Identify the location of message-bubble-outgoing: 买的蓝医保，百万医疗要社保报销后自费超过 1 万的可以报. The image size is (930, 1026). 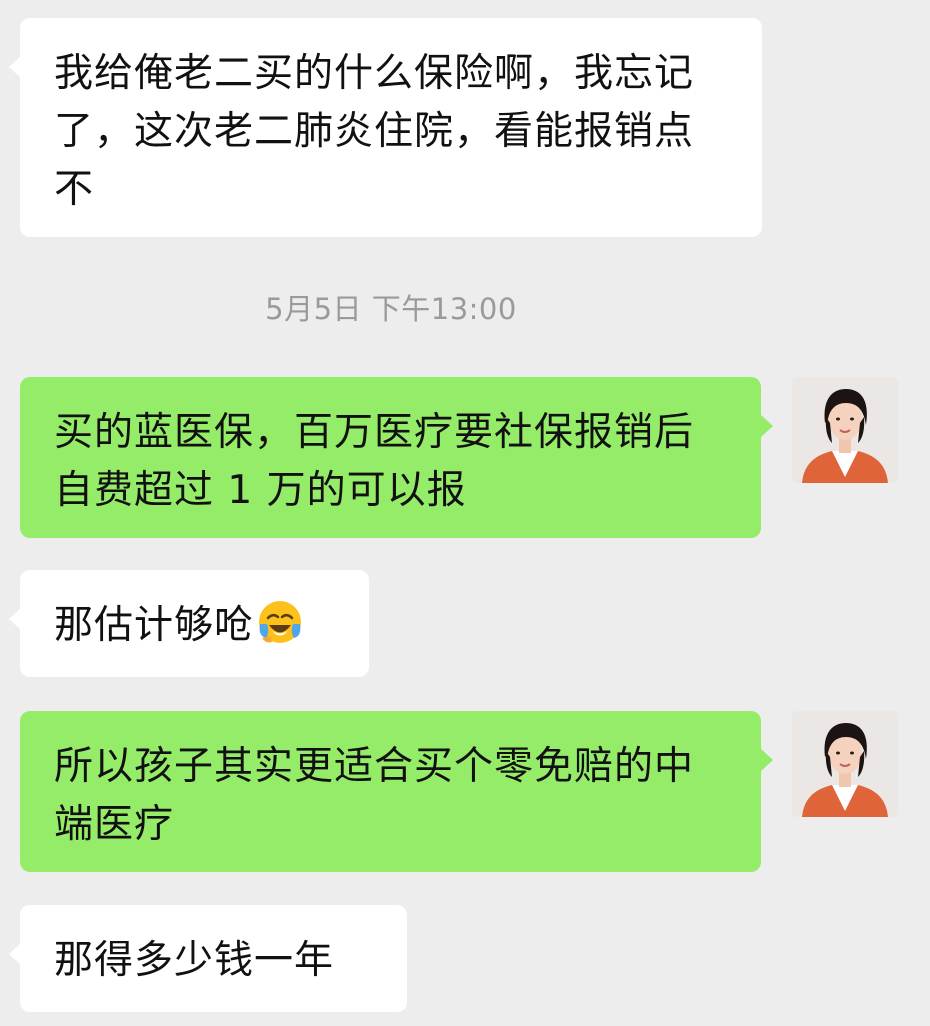
(396, 457).